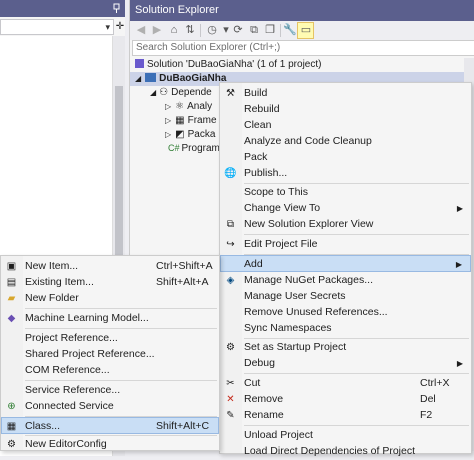 The image size is (474, 460). What do you see at coordinates (11, 406) in the screenshot?
I see `connected-service-icon: ⊕` at bounding box center [11, 406].